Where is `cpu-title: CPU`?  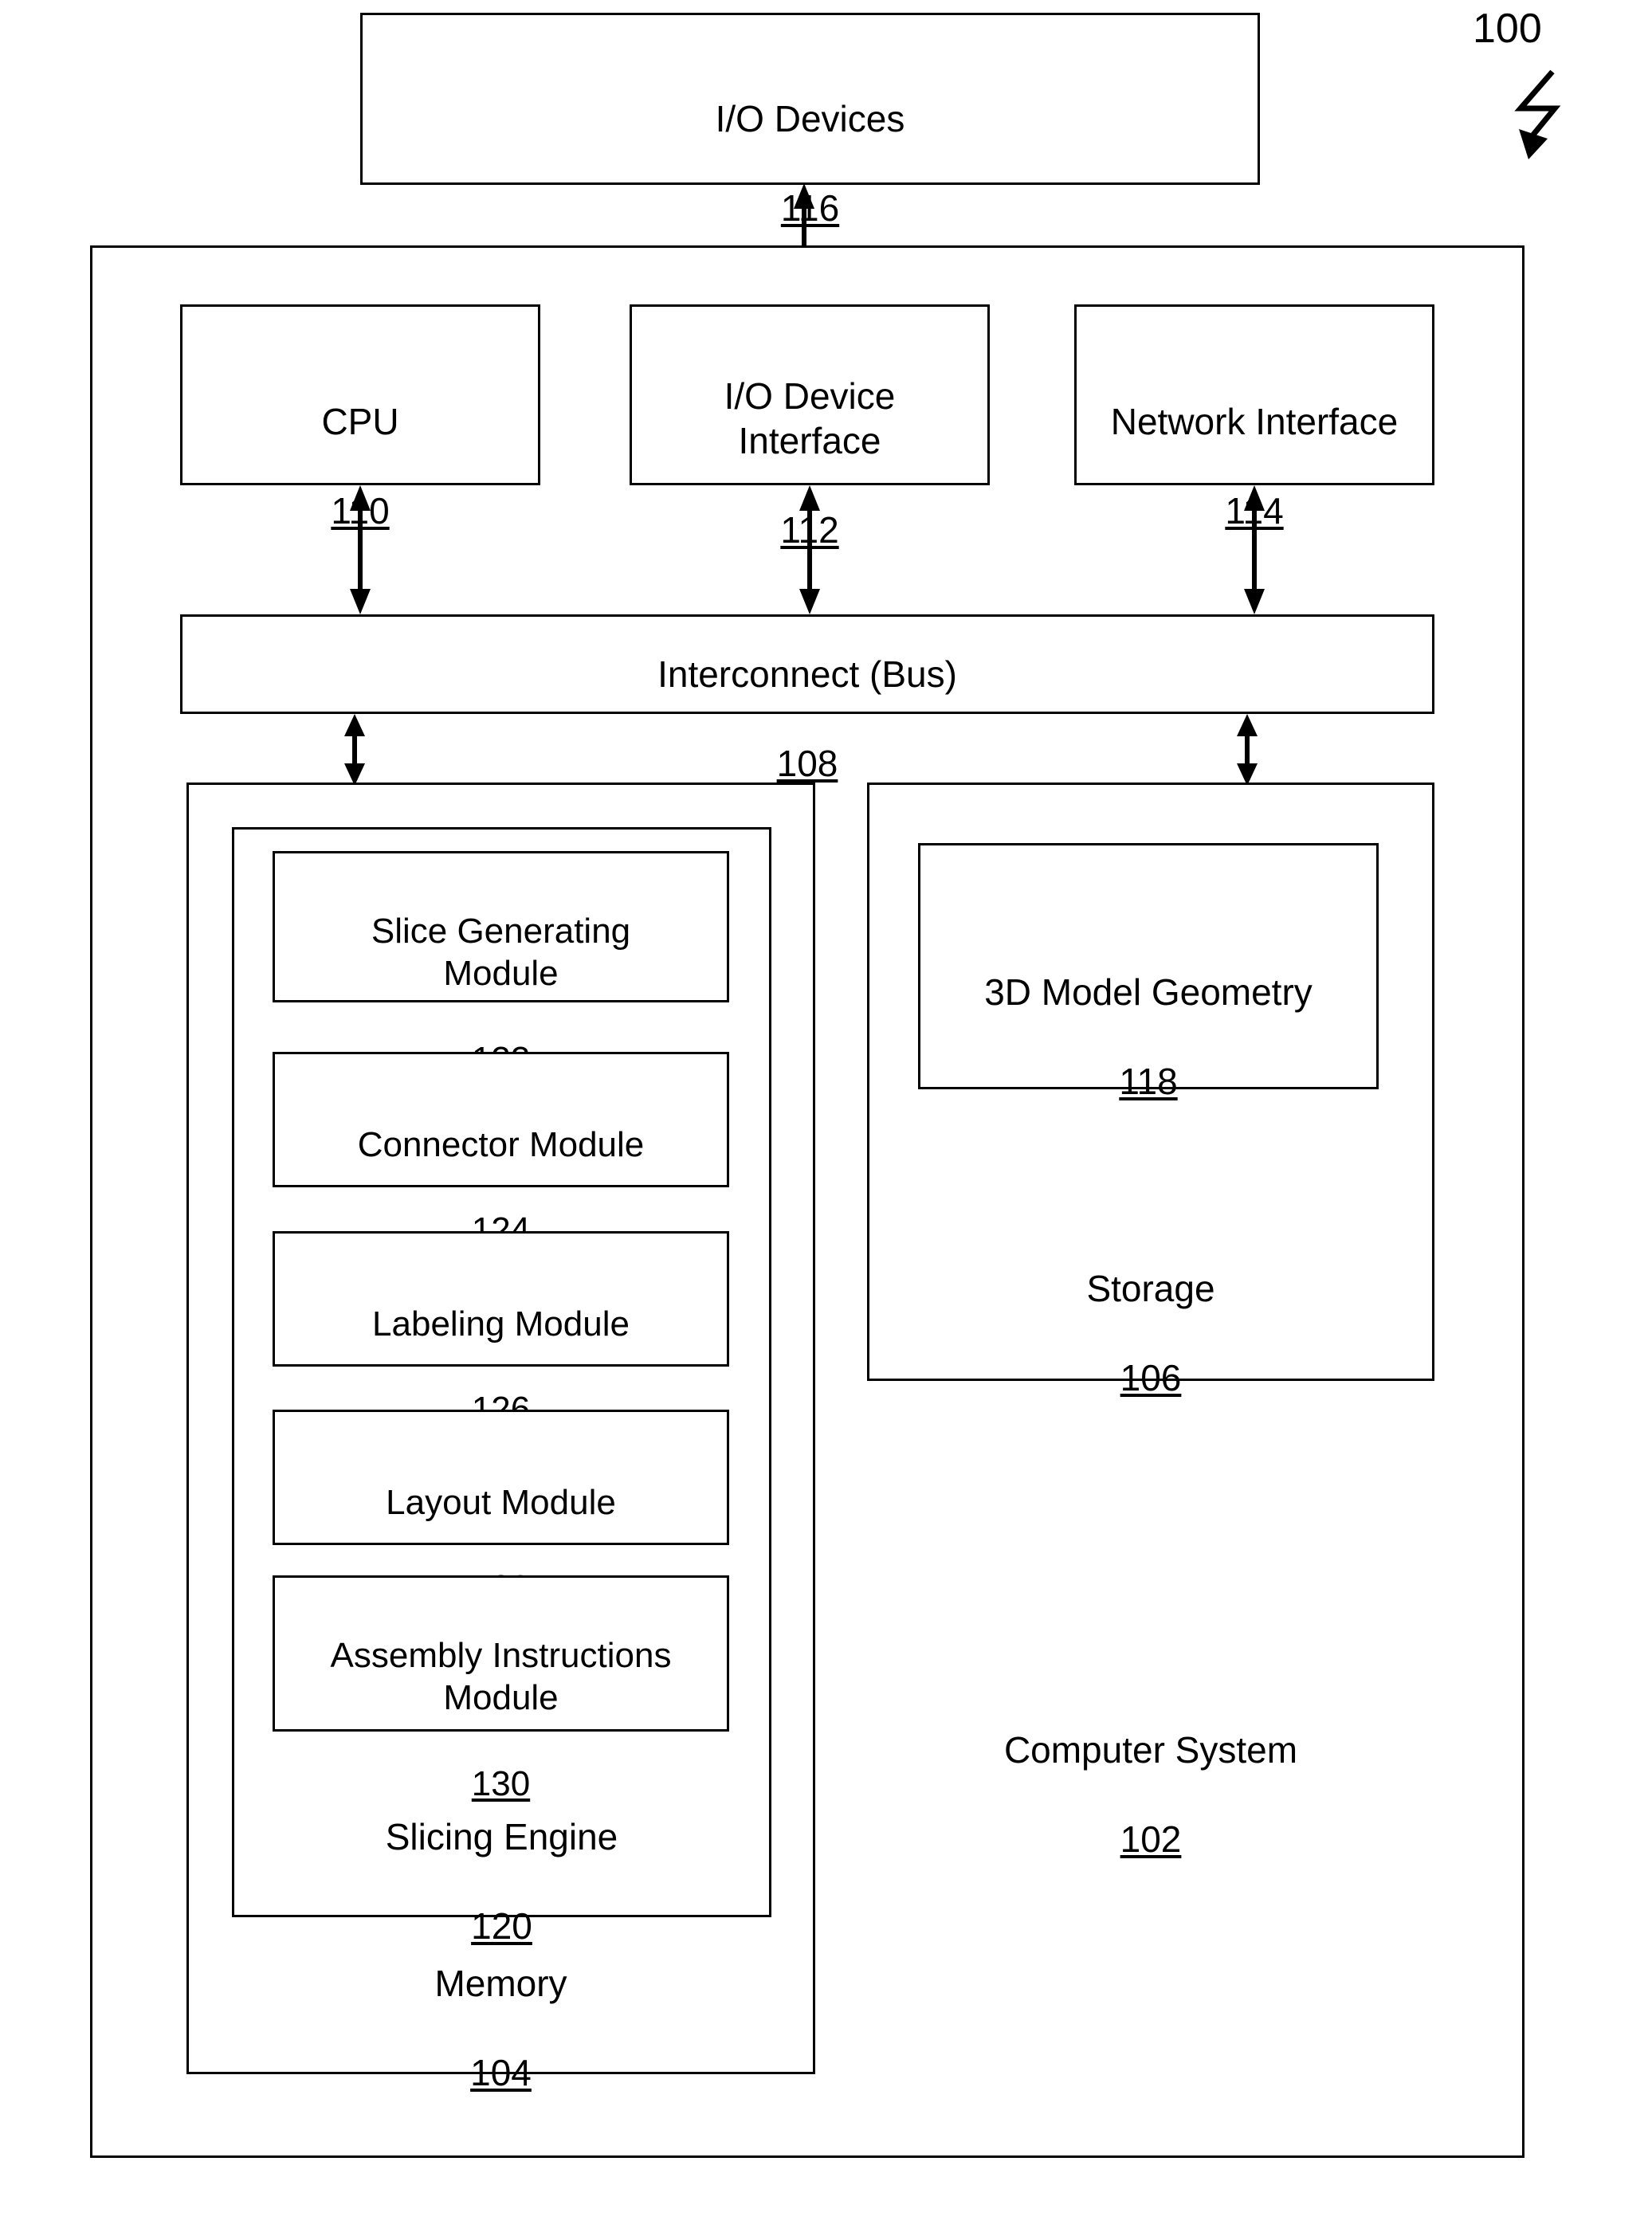
cpu-title: CPU is located at coordinates (360, 422).